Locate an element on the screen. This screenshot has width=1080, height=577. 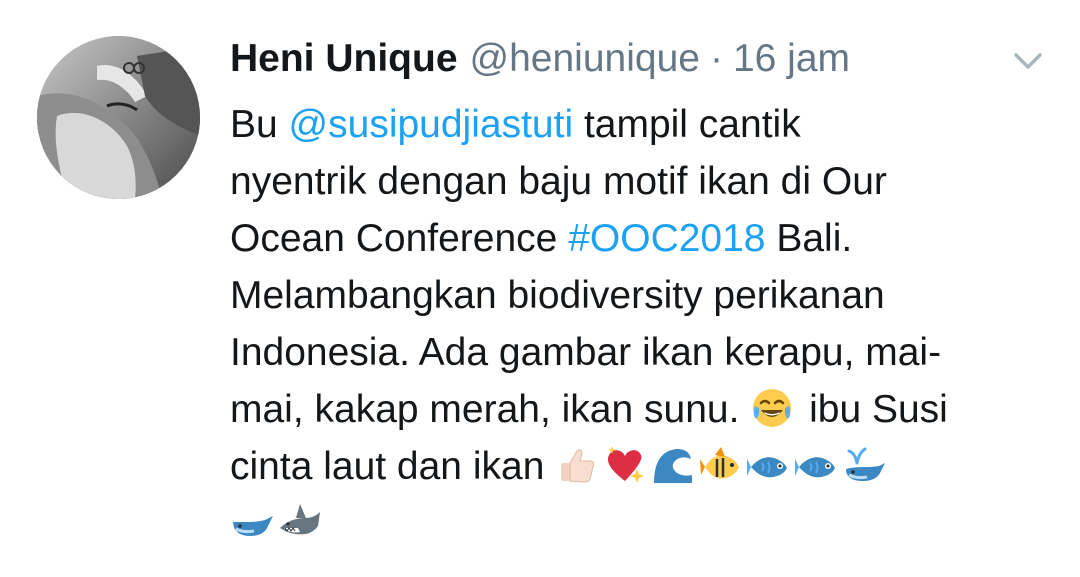
text-segment: cinta laut dan ikan is located at coordinates (393, 466).